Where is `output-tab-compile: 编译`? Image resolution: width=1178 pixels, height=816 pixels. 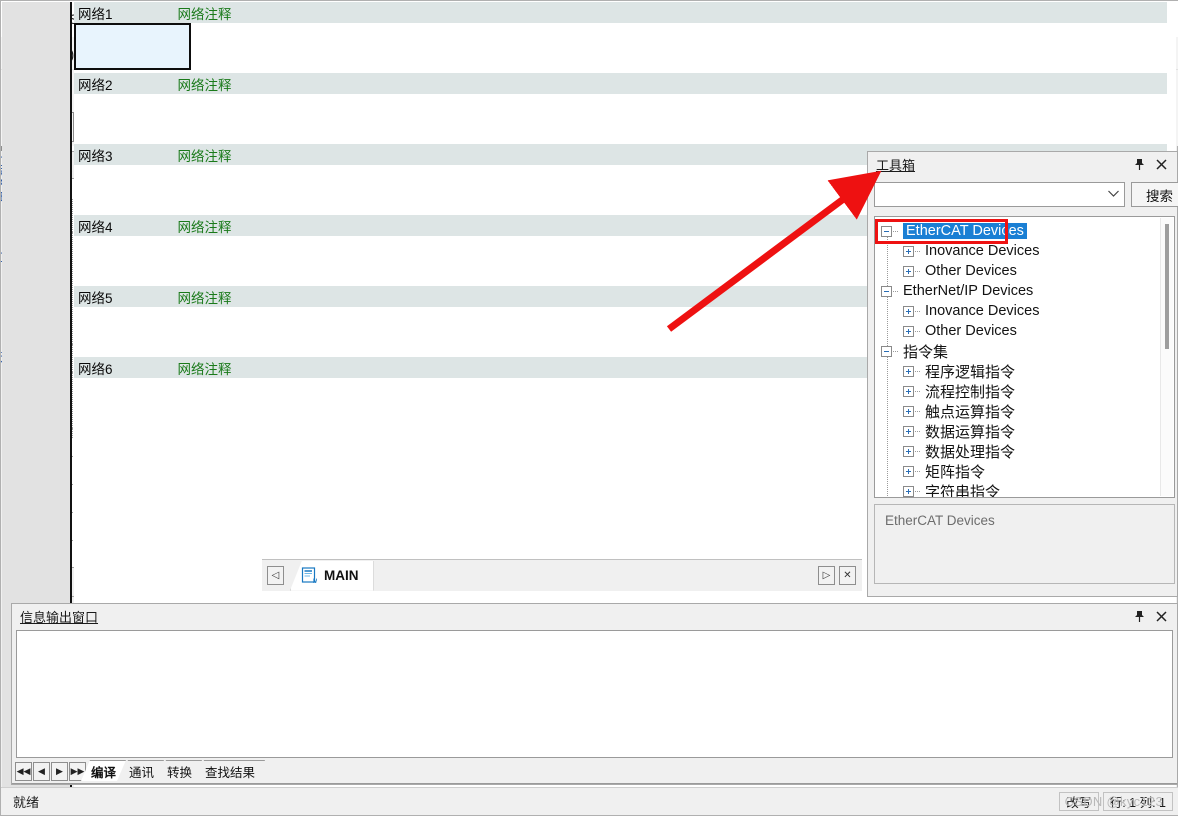 output-tab-compile: 编译 is located at coordinates (103, 770).